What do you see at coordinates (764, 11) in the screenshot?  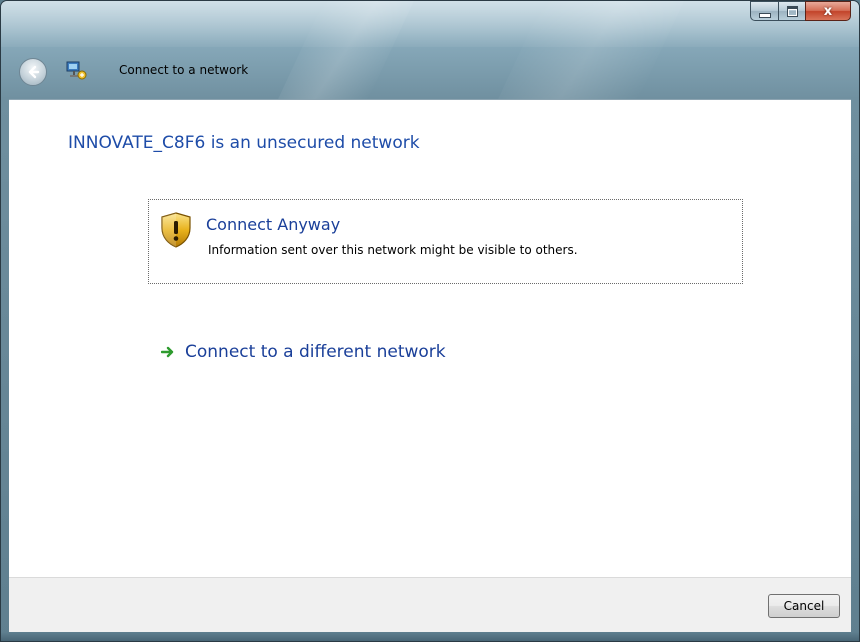 I see `minimize-button` at bounding box center [764, 11].